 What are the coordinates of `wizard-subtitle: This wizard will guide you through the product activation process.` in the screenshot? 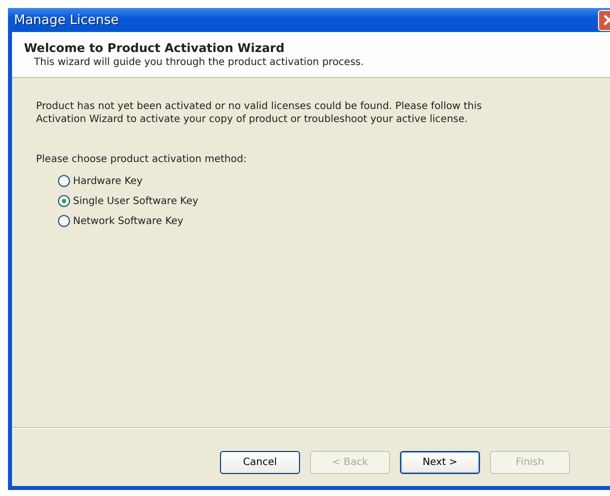 It's located at (199, 62).